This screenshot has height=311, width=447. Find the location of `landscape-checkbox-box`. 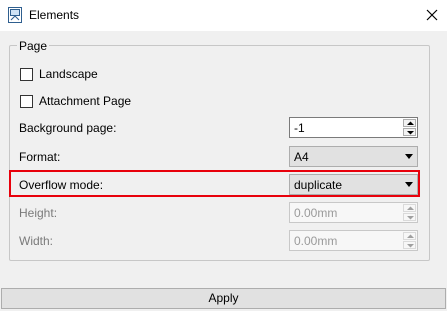

landscape-checkbox-box is located at coordinates (26, 74).